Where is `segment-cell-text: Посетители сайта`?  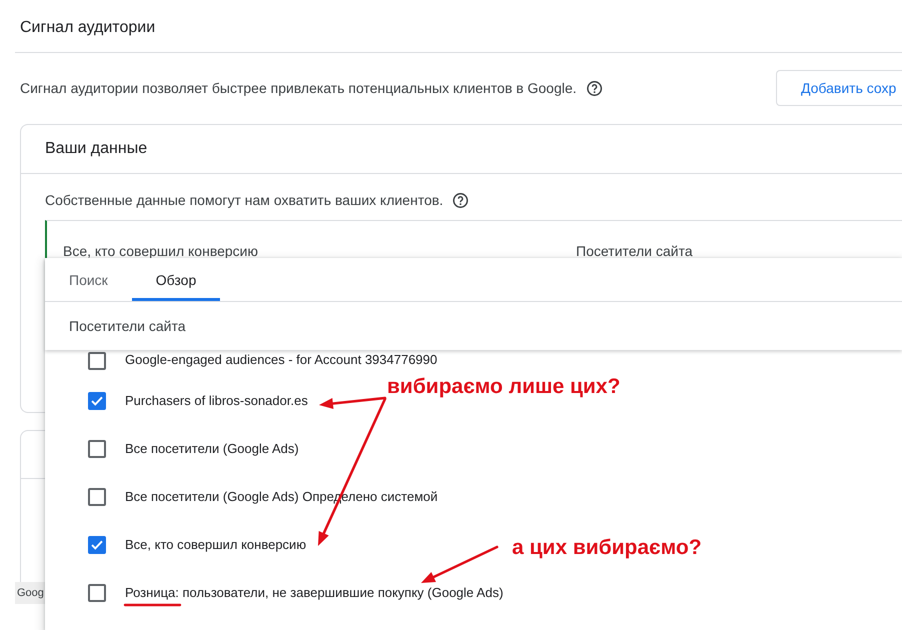
segment-cell-text: Посетители сайта is located at coordinates (635, 251).